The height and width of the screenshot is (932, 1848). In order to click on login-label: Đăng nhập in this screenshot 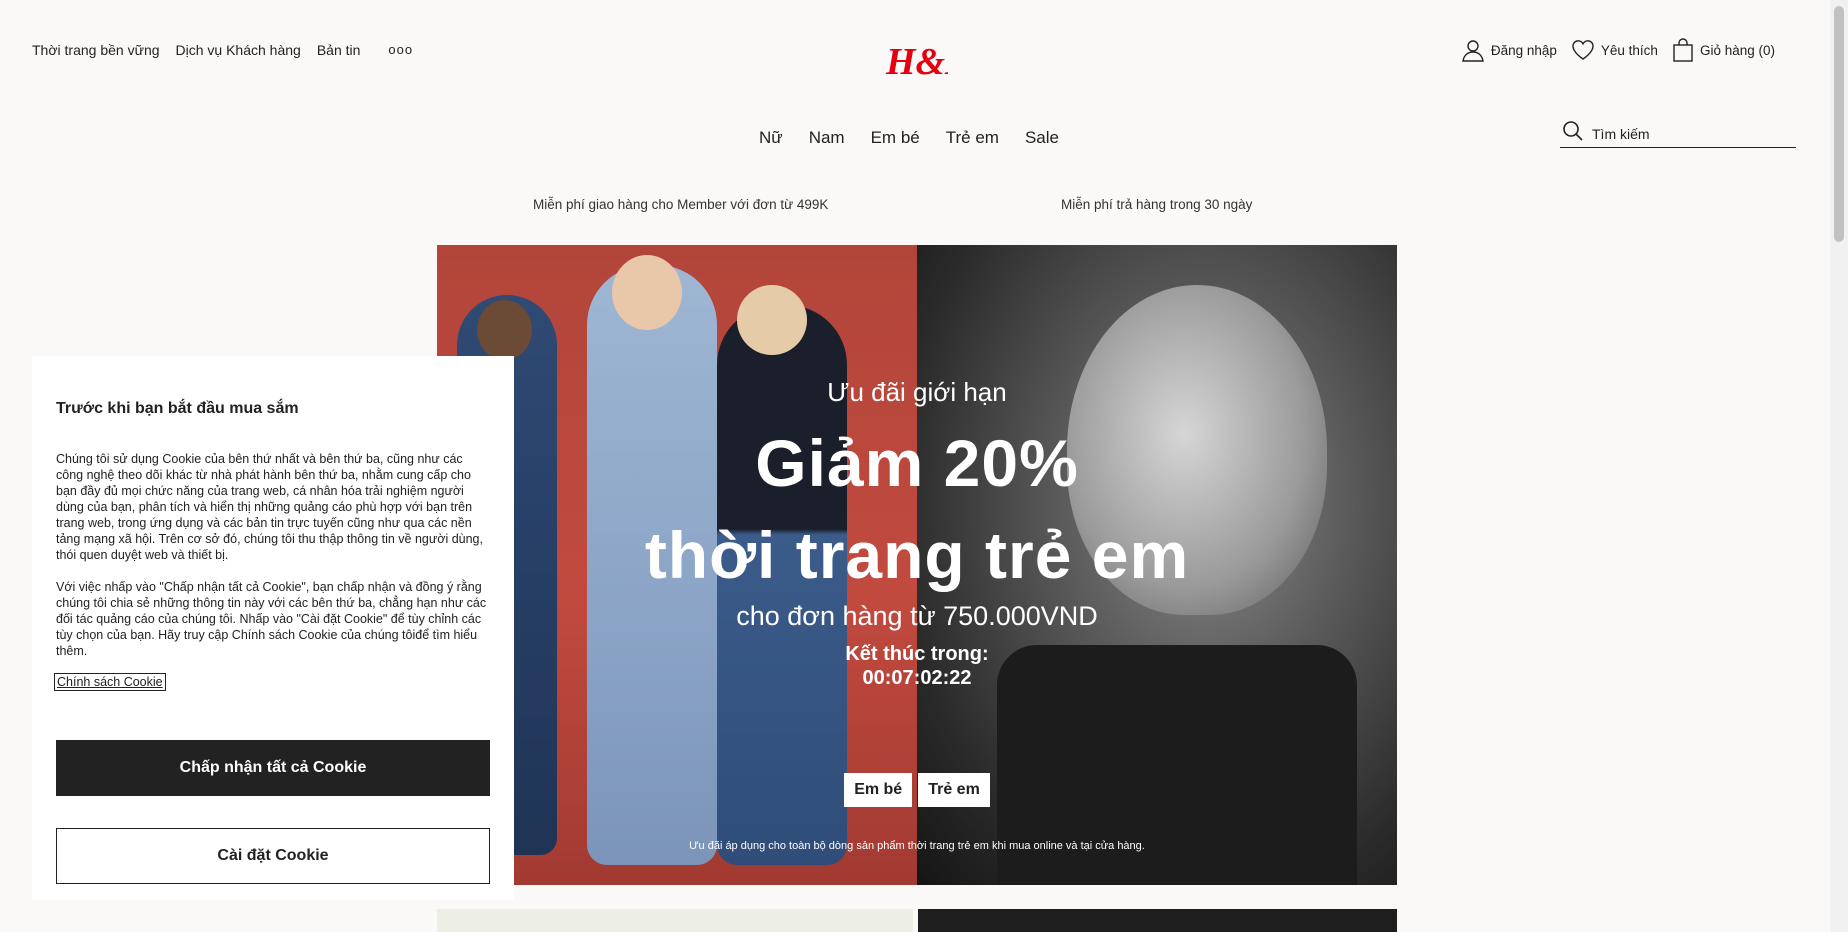, I will do `click(1523, 50)`.